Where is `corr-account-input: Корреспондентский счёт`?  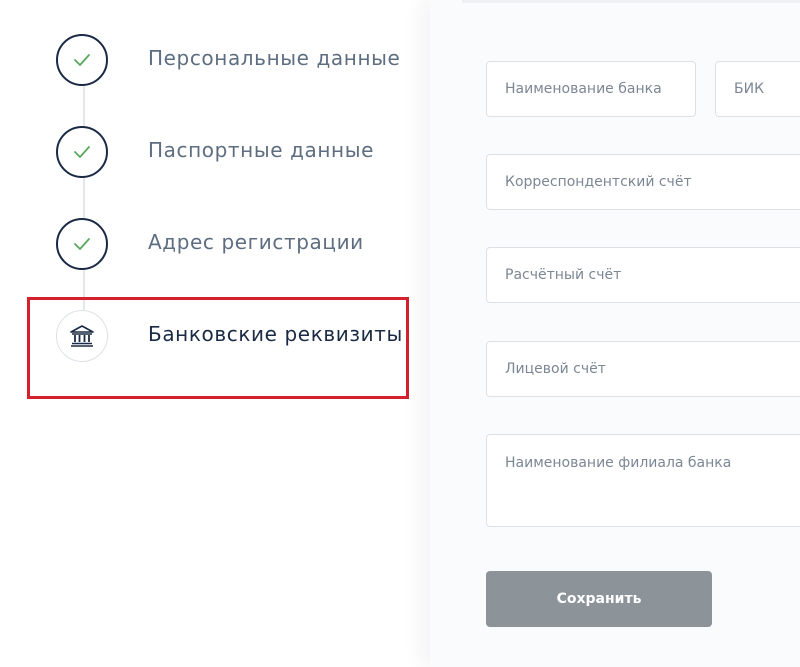
corr-account-input: Корреспондентский счёт is located at coordinates (643, 182).